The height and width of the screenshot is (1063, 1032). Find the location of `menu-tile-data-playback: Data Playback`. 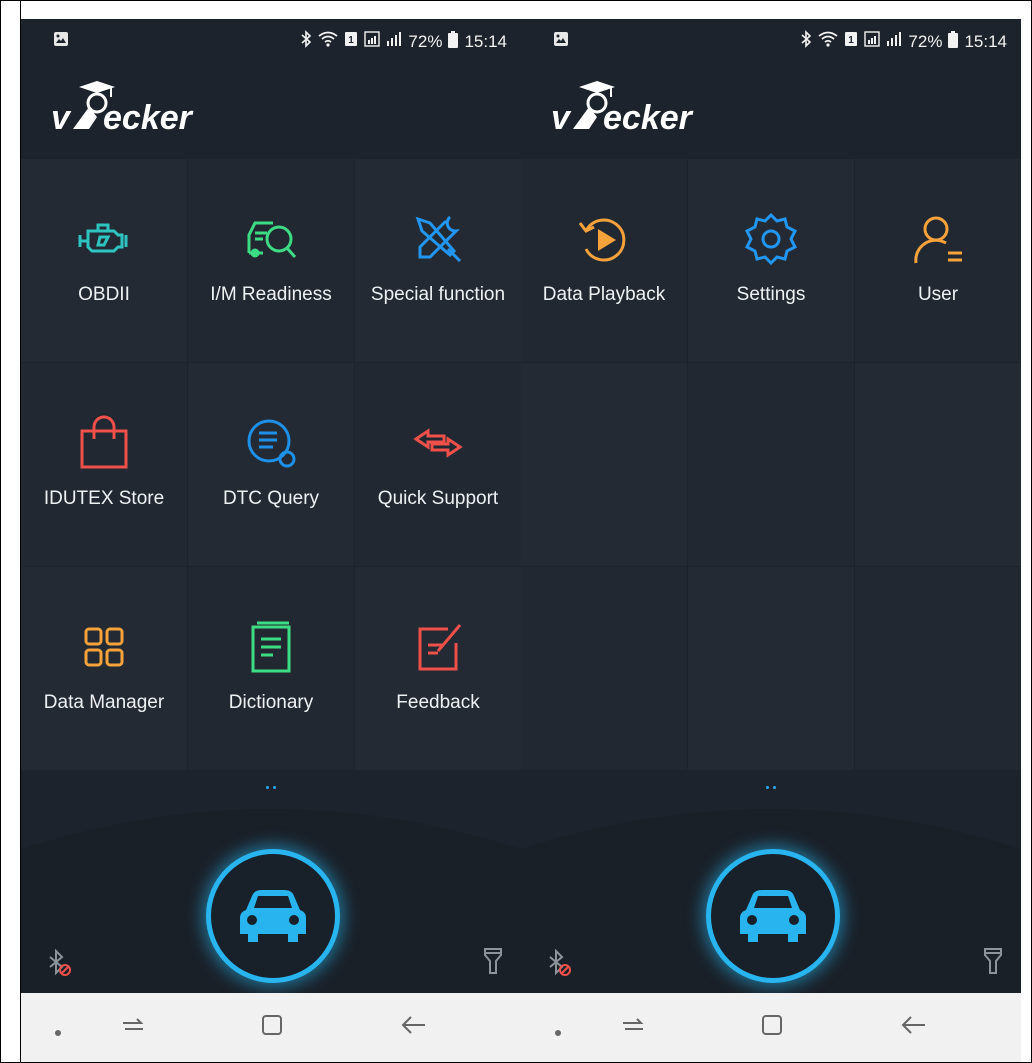

menu-tile-data-playback: Data Playback is located at coordinates (604, 260).